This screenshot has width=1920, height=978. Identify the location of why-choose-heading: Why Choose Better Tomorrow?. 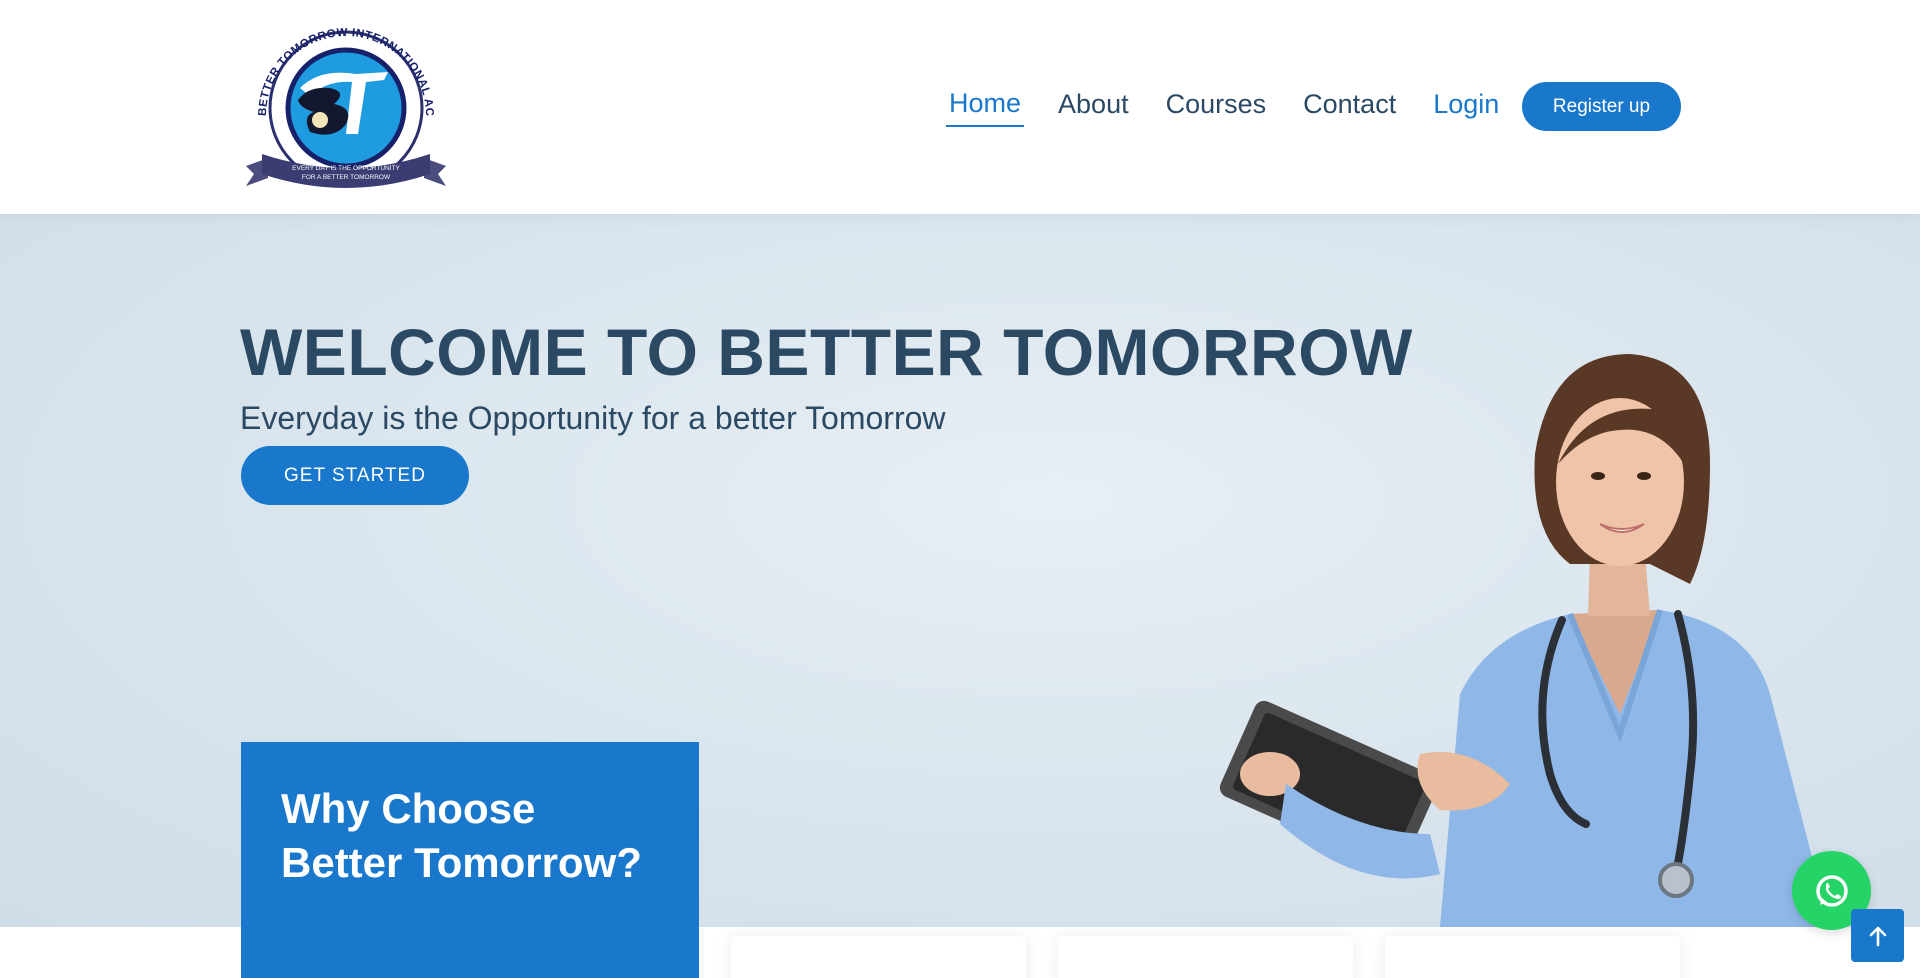
(461, 835).